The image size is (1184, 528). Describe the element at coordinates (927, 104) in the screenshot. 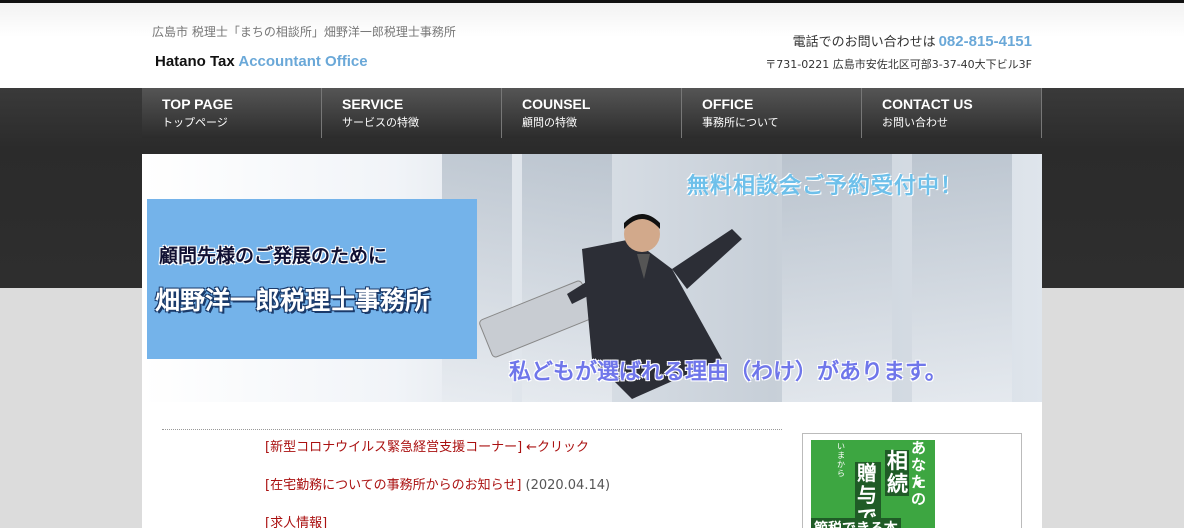

I see `nav-label-en: CONTACT US` at that location.